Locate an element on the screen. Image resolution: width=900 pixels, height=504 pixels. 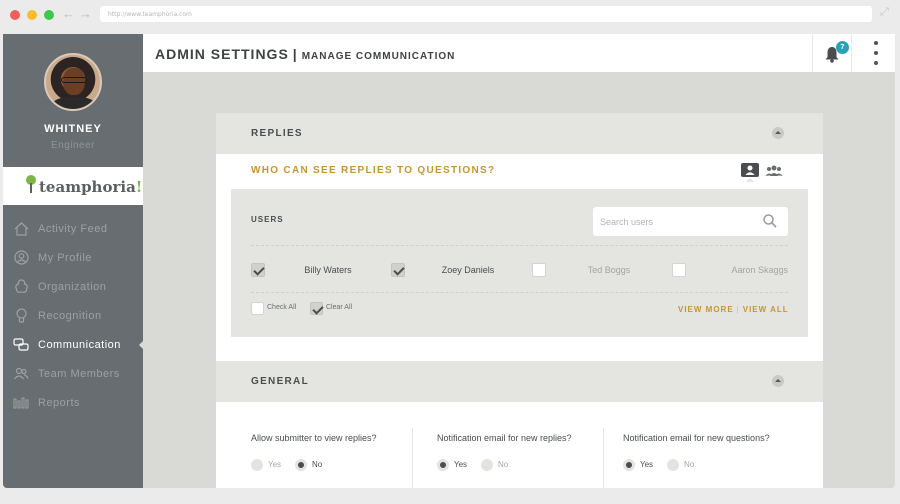
clear-all-checkbox is located at coordinates (316, 308).